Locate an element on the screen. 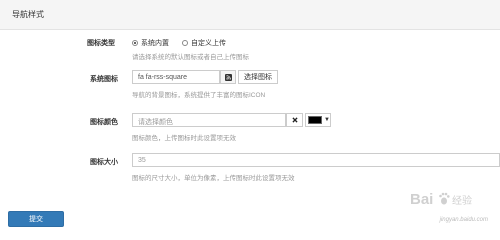  color-picker: ▼ is located at coordinates (318, 120).